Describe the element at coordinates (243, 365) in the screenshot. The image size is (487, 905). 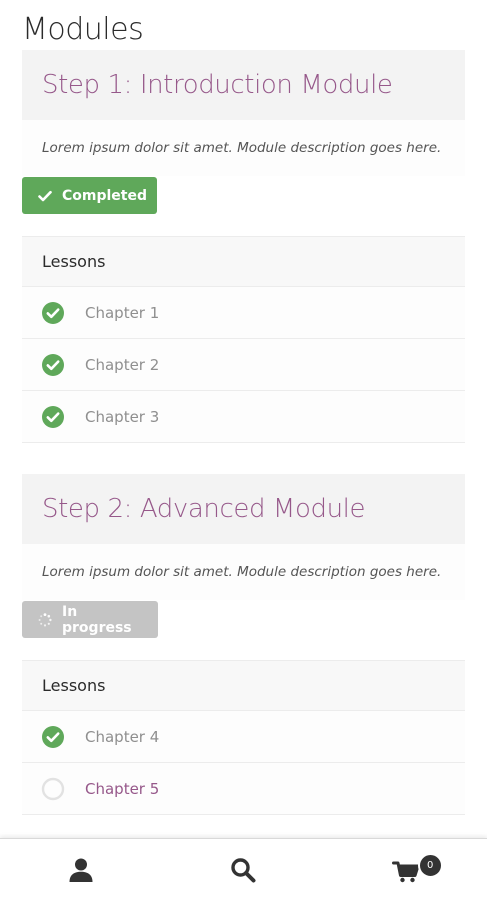
I see `lesson-item: Chapter 2` at that location.